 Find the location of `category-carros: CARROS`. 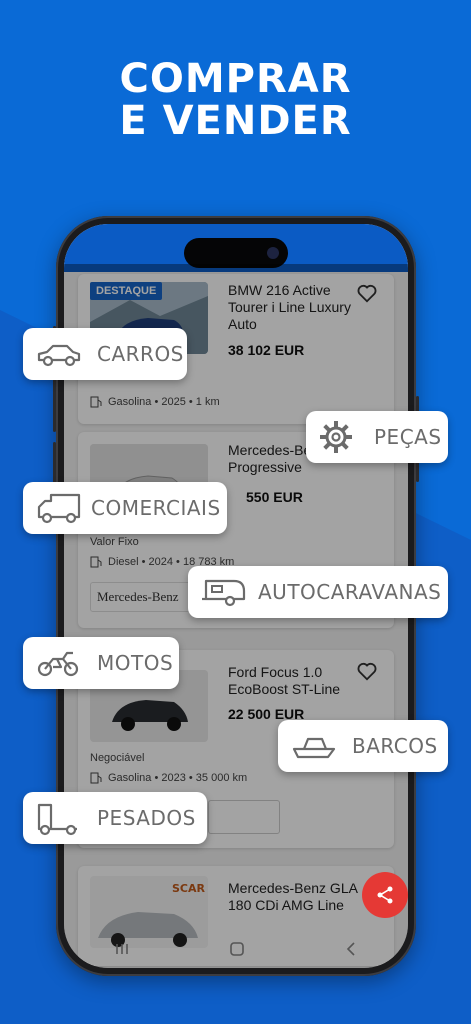

category-carros: CARROS is located at coordinates (105, 354).